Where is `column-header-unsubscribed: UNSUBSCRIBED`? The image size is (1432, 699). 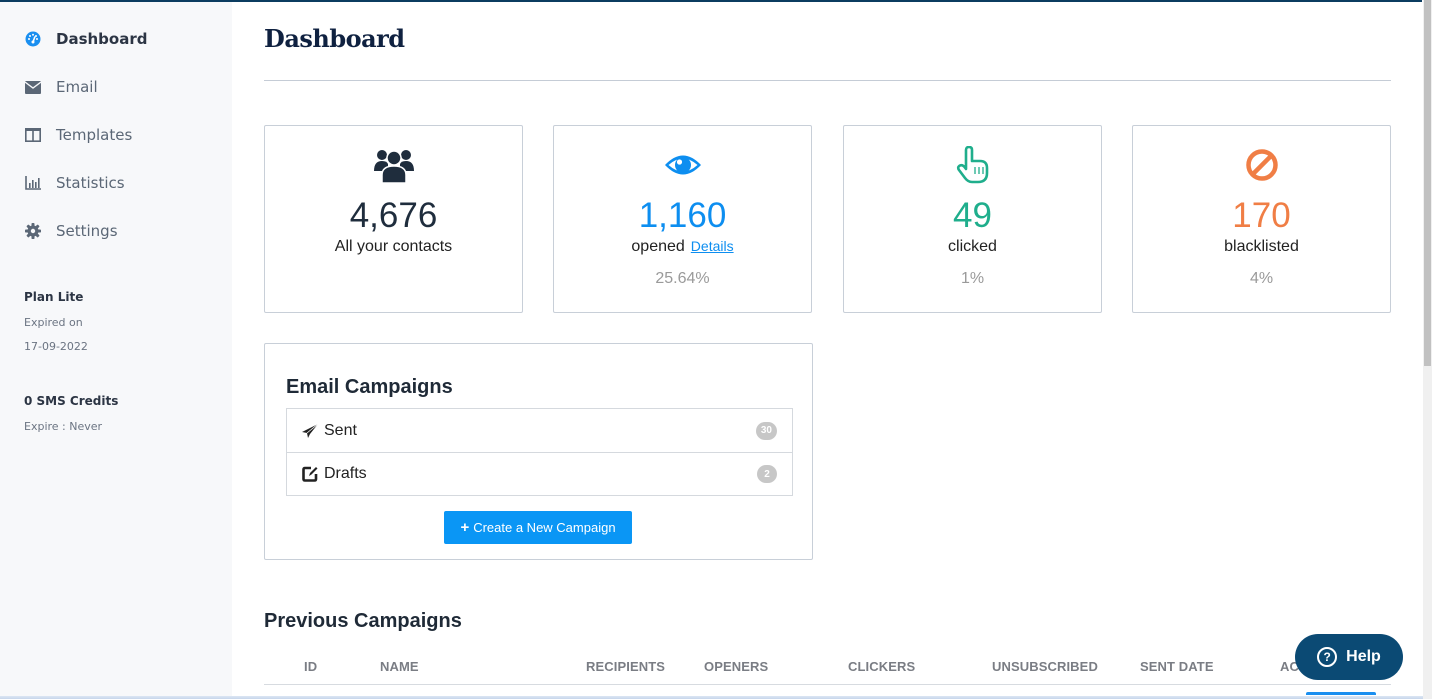 column-header-unsubscribed: UNSUBSCRIBED is located at coordinates (1045, 666).